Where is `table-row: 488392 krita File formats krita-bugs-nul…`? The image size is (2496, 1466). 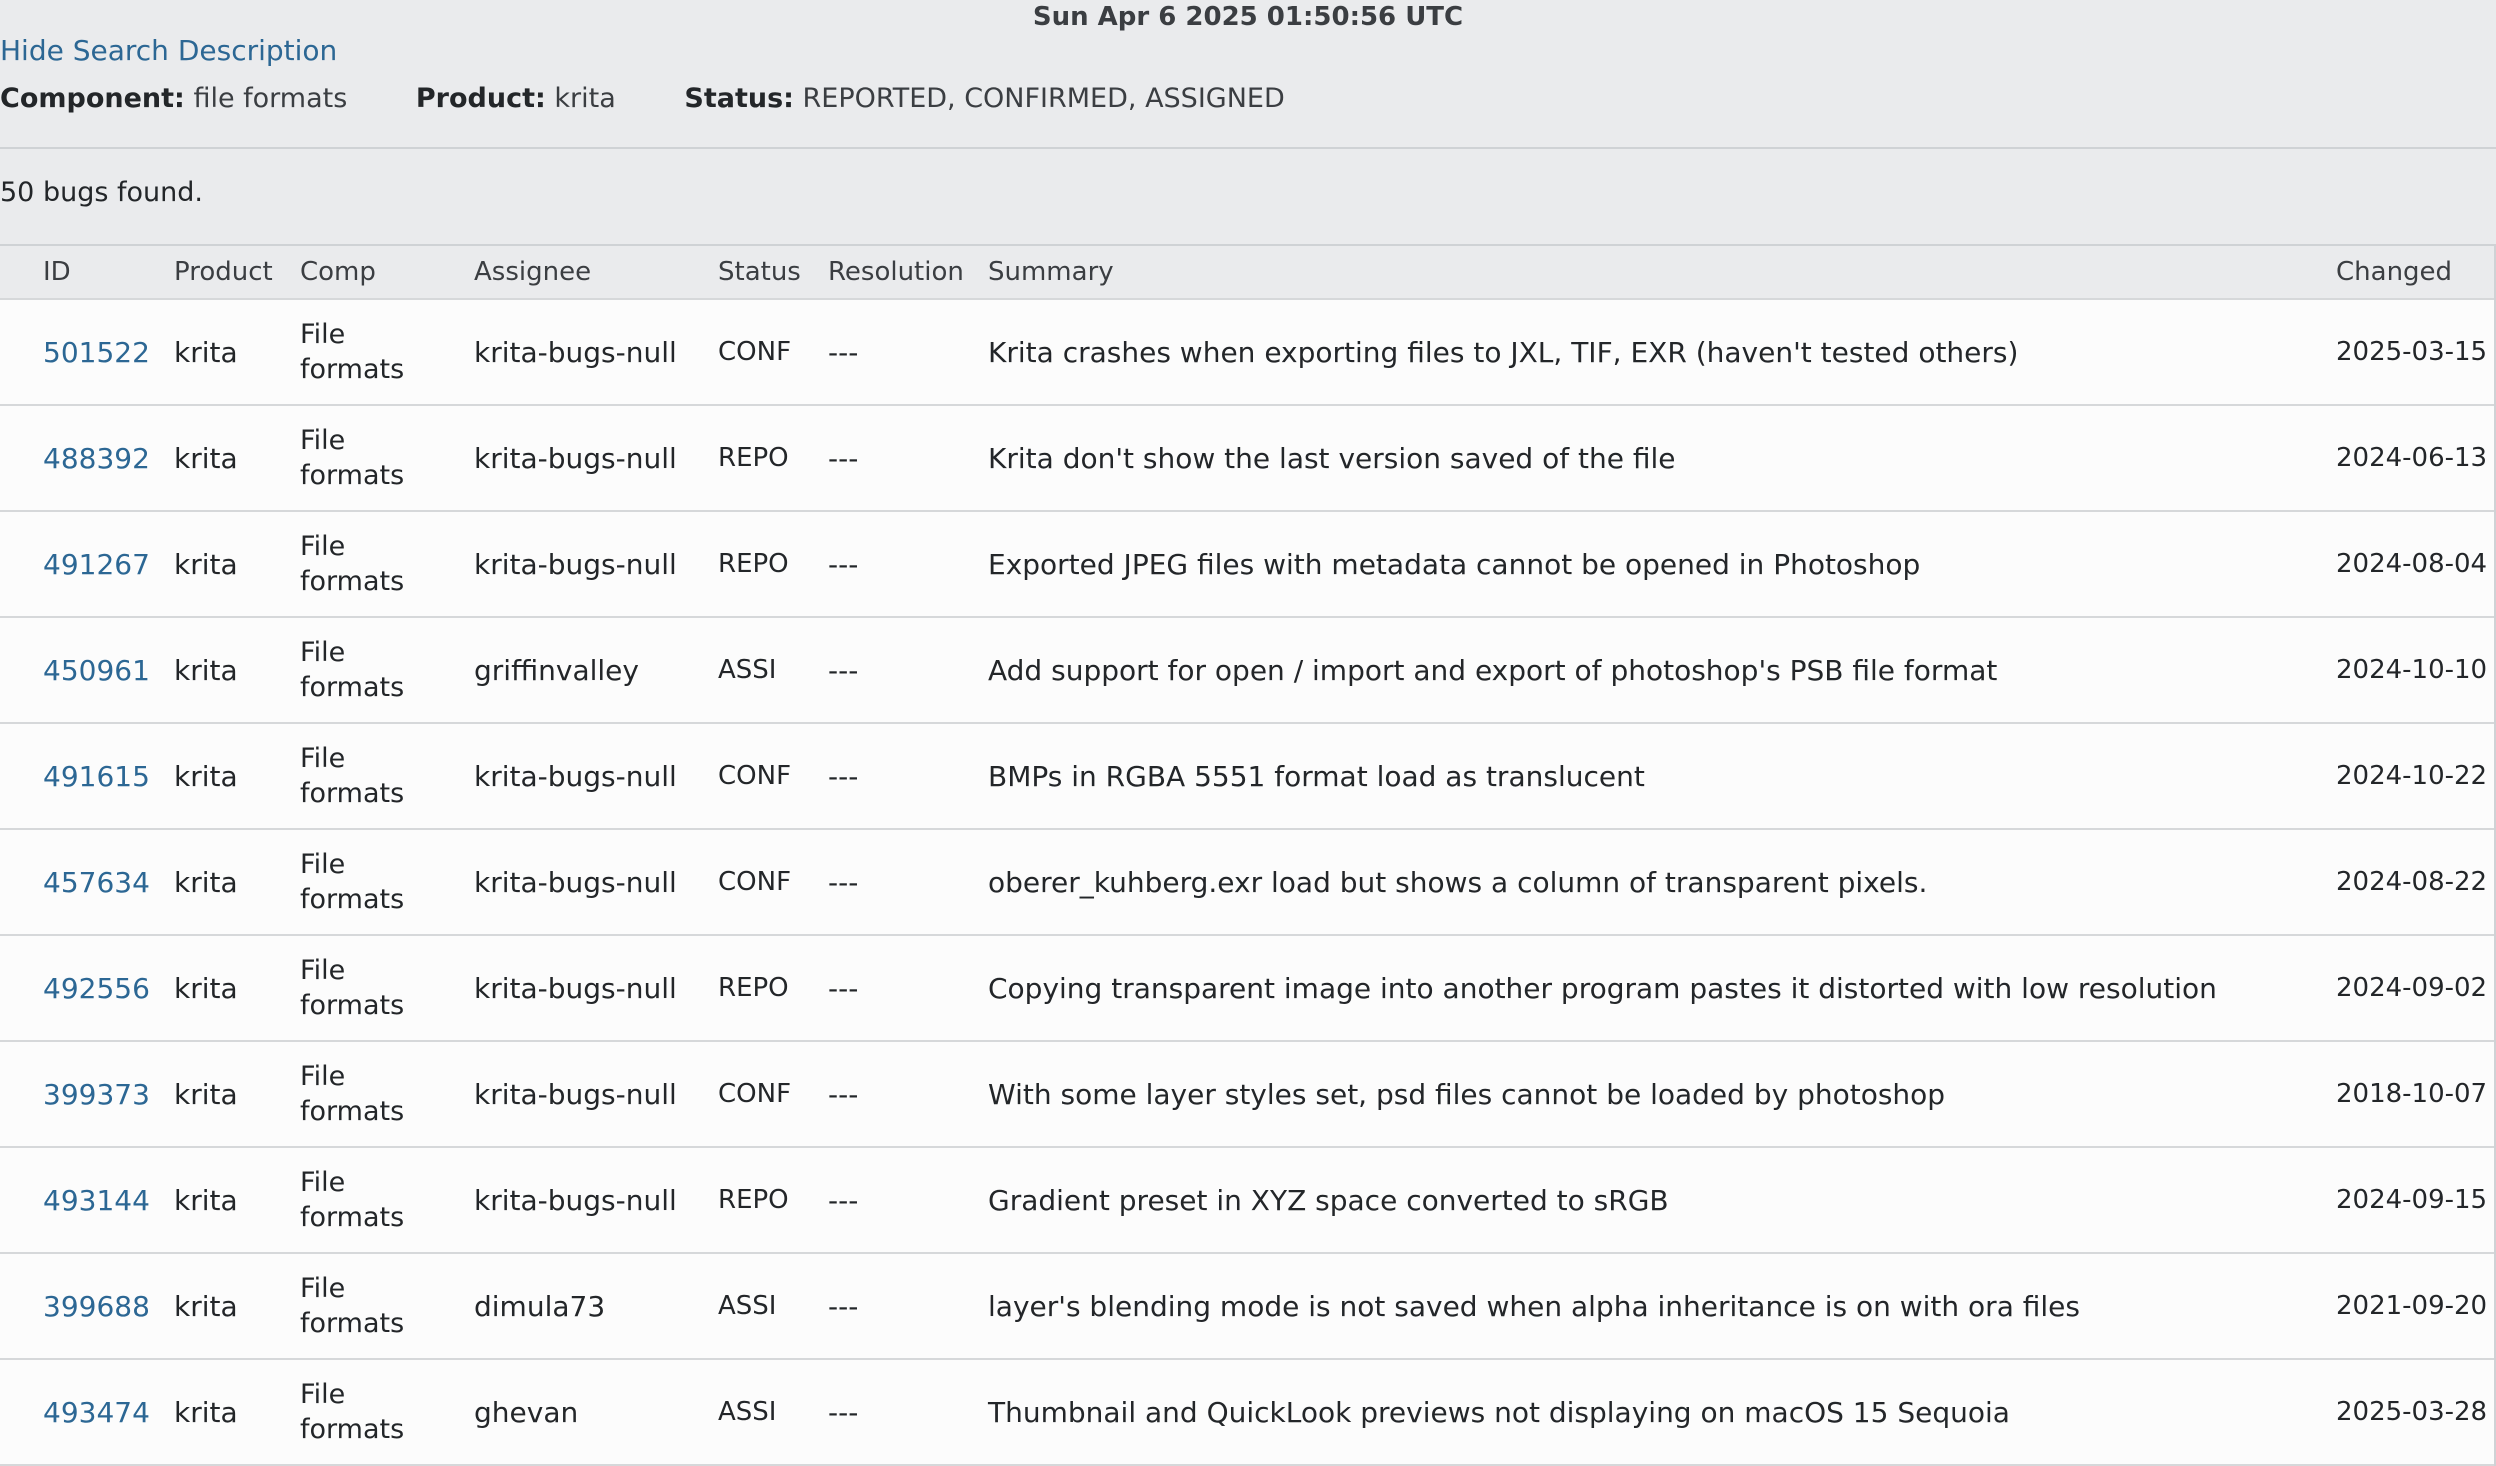
table-row: 488392 krita File formats krita-bugs-nul… is located at coordinates (1247, 459).